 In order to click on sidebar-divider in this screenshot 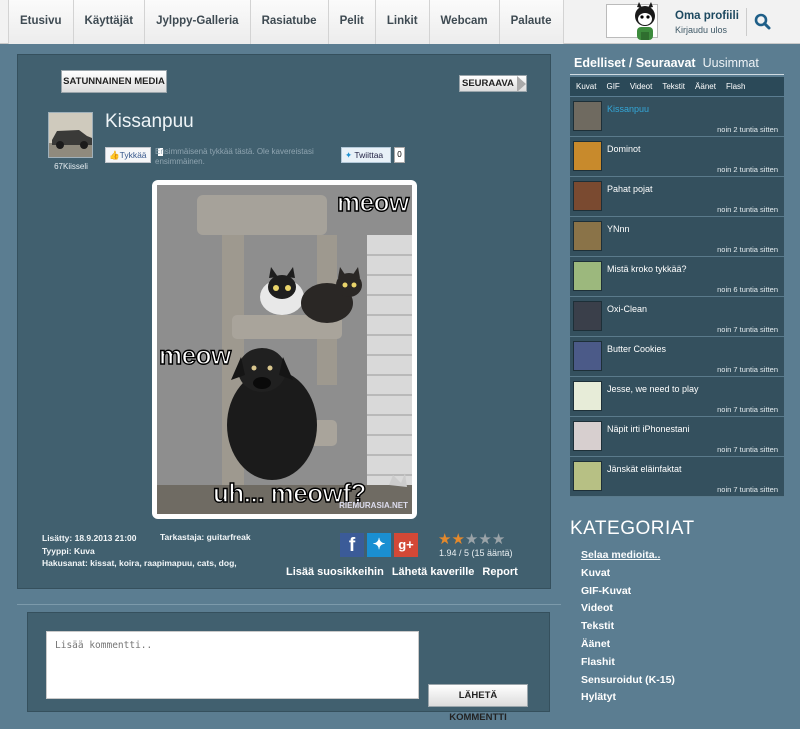, I will do `click(677, 74)`.